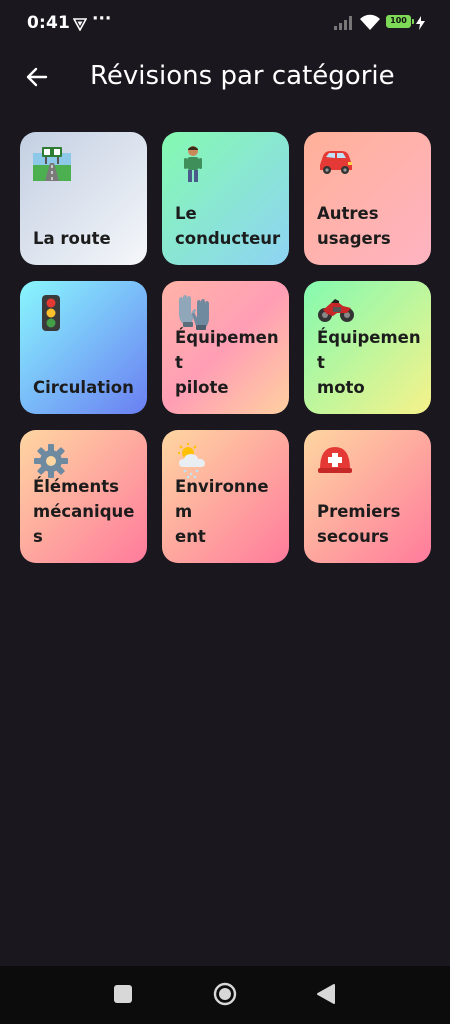  Describe the element at coordinates (367, 496) in the screenshot. I see `category-card-premiers-secours: Premiers secours` at that location.